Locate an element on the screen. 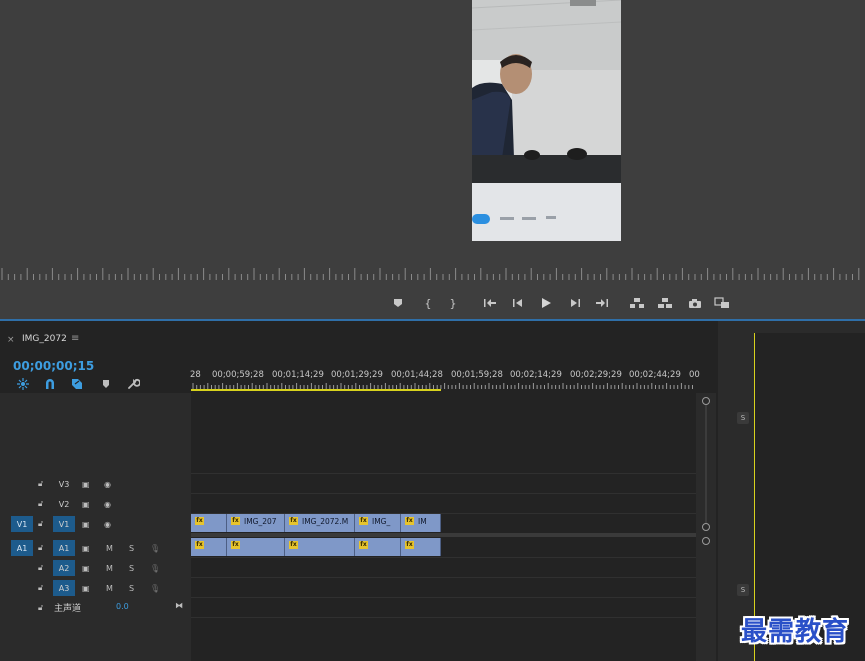 The image size is (865, 661). playhead-timecode: 00;00;00;15 is located at coordinates (53, 366).